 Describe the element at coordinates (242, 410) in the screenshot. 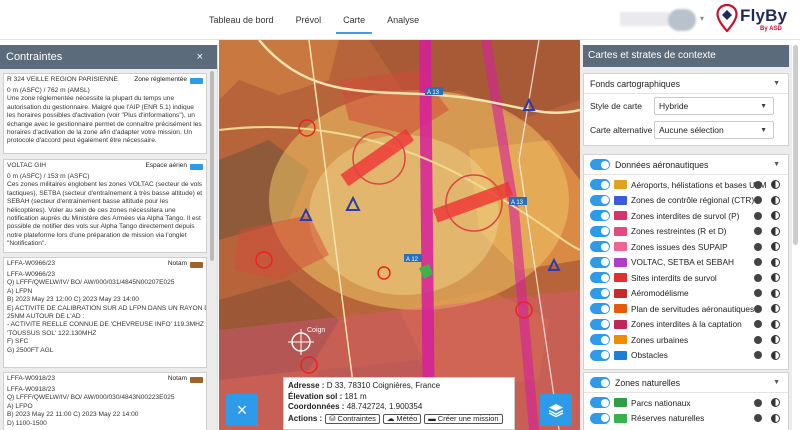

I see `close-map-button: ×` at that location.